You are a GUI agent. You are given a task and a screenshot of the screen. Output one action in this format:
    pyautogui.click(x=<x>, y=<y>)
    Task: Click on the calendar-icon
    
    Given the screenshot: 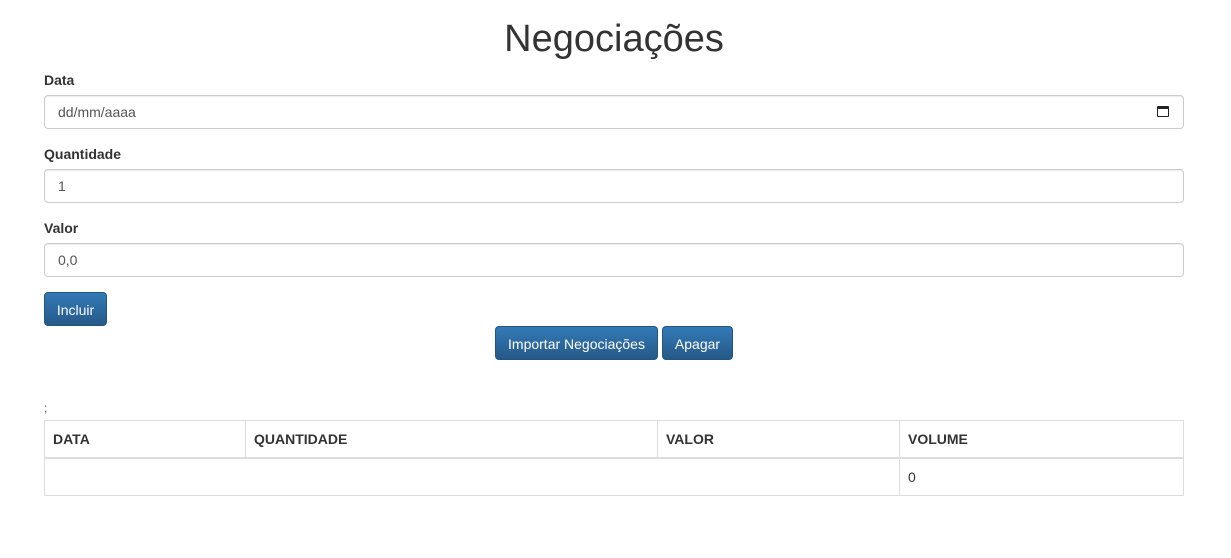 What is the action you would take?
    pyautogui.click(x=1163, y=111)
    